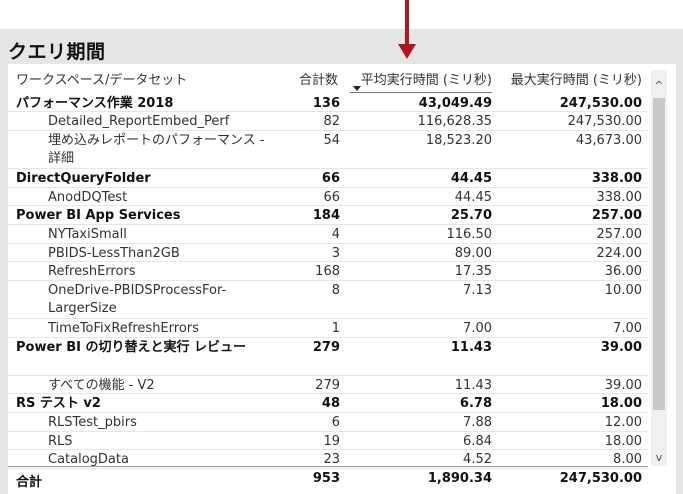 Image resolution: width=683 pixels, height=494 pixels. Describe the element at coordinates (477, 328) in the screenshot. I see `row-avg-duration: 7.00` at that location.